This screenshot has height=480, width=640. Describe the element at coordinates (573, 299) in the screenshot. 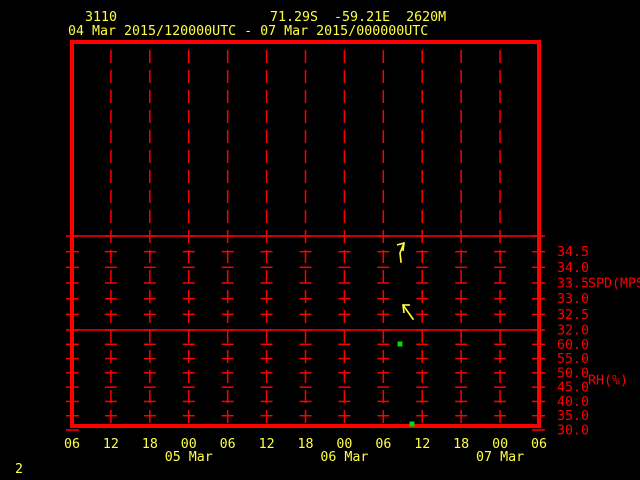

I see `spd-tick-label: 33.0` at that location.